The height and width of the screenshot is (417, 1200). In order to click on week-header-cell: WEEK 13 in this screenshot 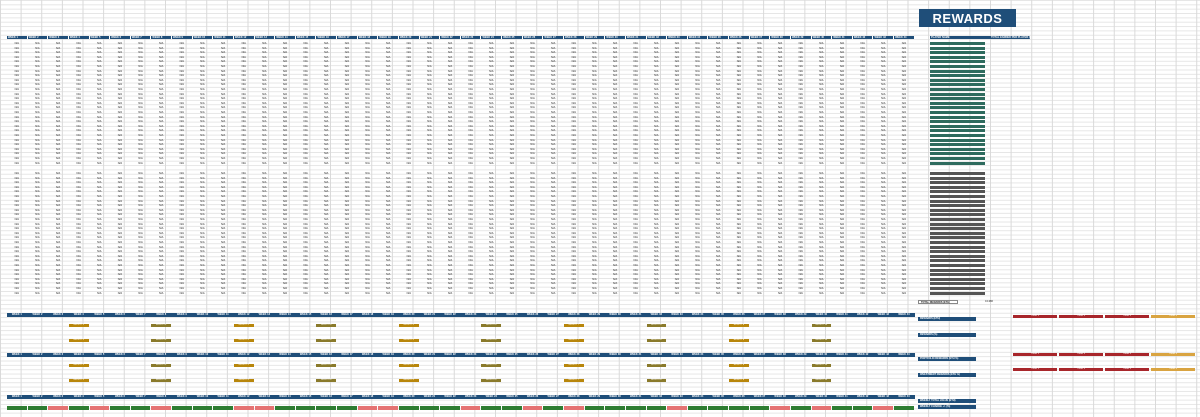, I will do `click(264, 37)`.